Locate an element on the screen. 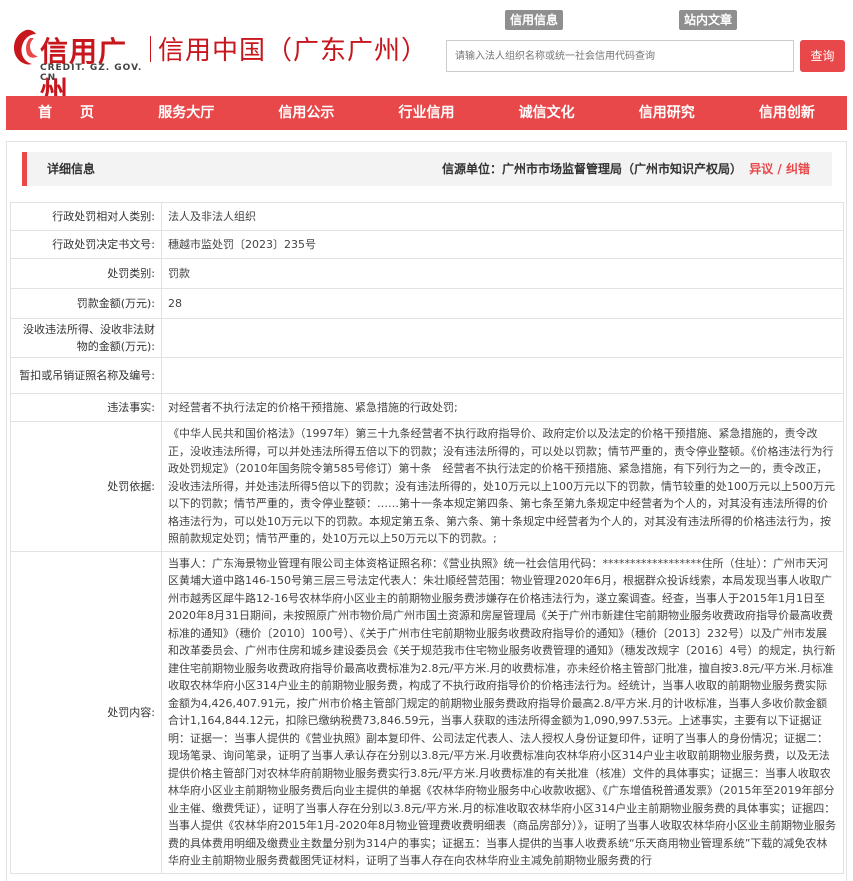  credit-logo-icon is located at coordinates (26, 47).